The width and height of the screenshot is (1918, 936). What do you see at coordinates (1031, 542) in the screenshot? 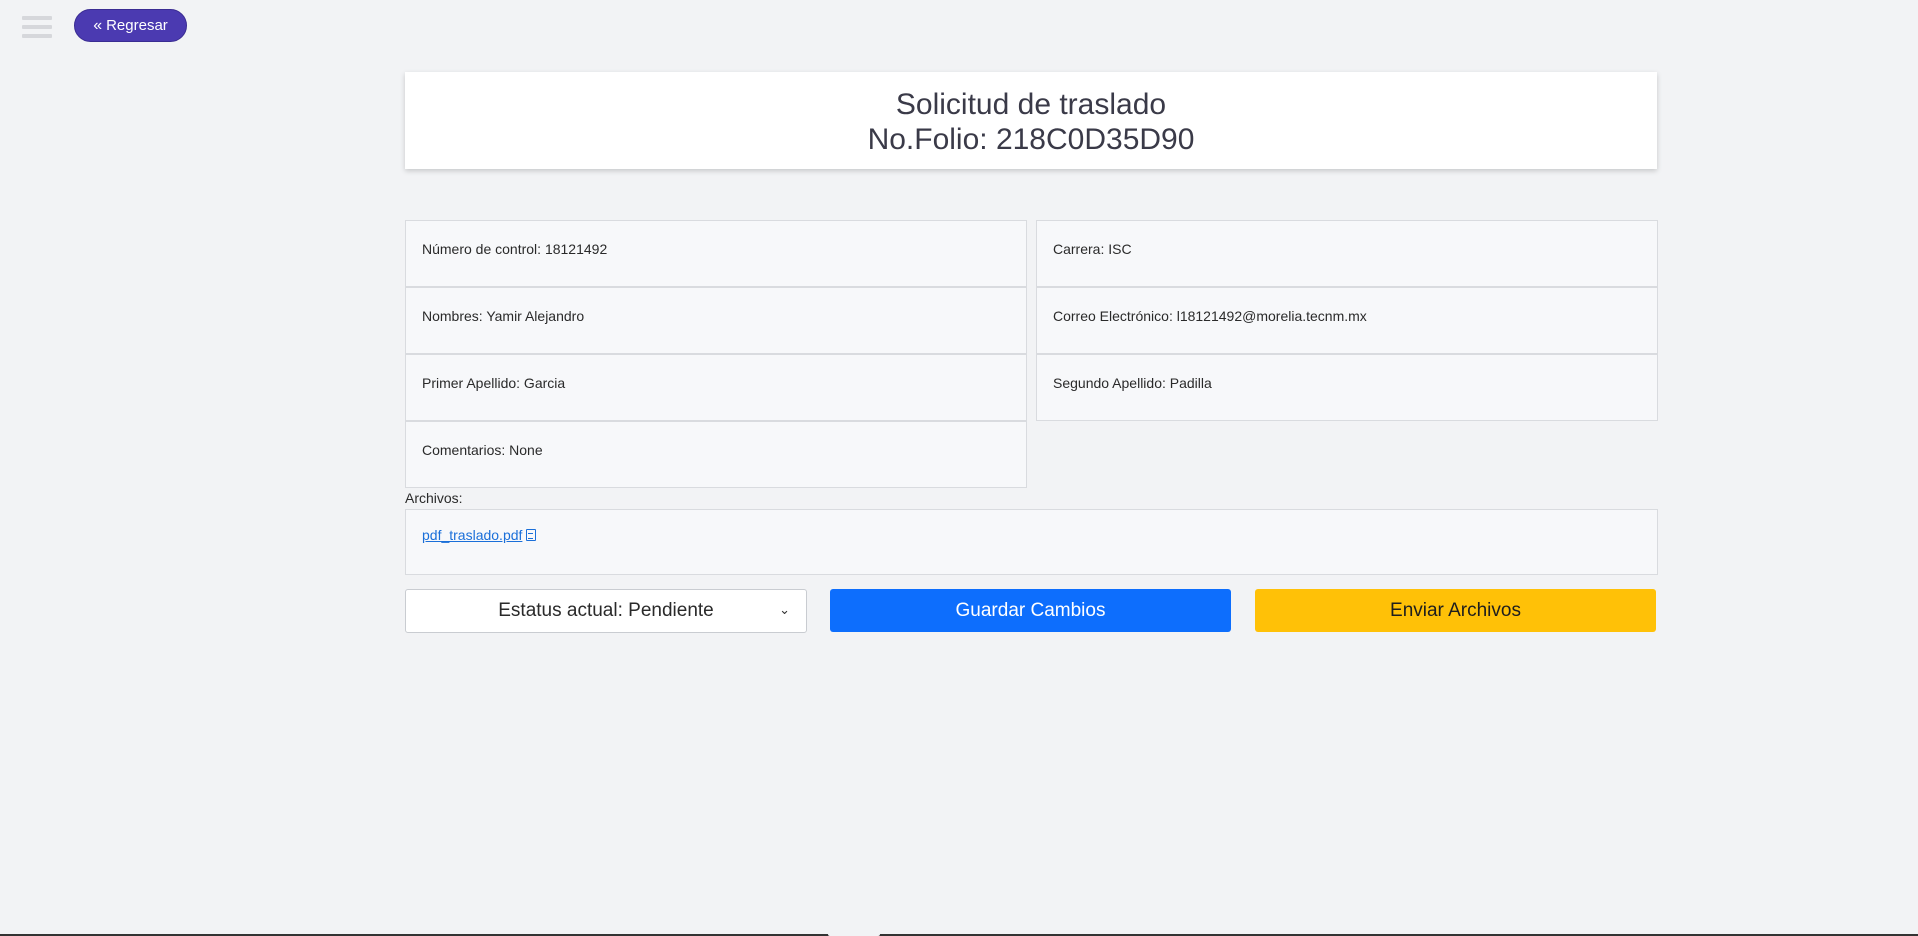
I see `files-list: pdf_traslado.pdf` at bounding box center [1031, 542].